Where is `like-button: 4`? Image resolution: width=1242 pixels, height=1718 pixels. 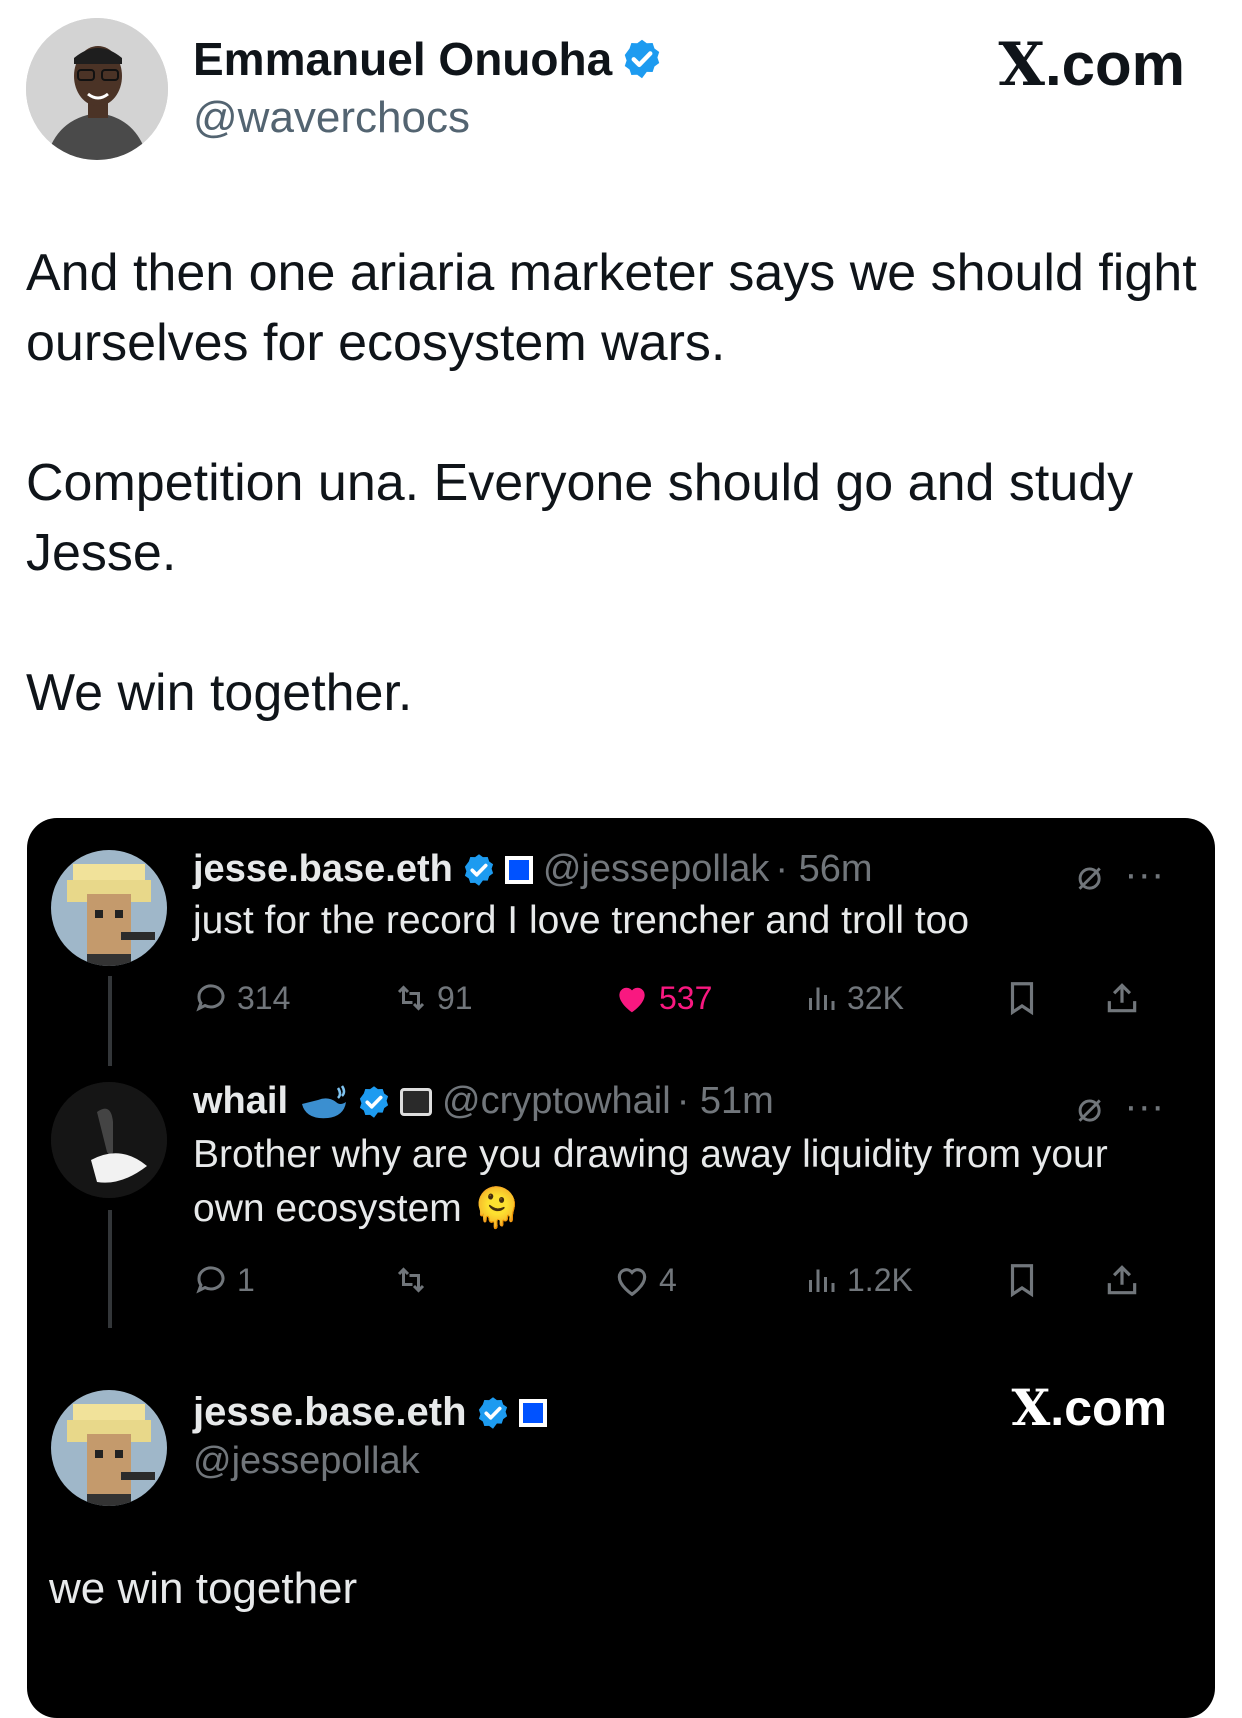 like-button: 4 is located at coordinates (645, 1280).